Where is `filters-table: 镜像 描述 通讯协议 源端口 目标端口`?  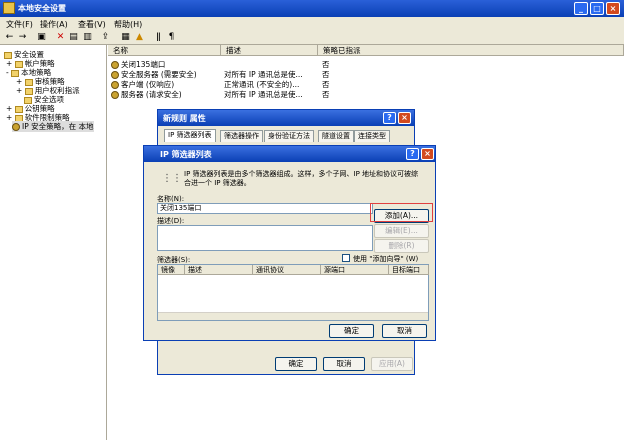
filters-table: 镜像 描述 通讯协议 源端口 目标端口 is located at coordinates (293, 292).